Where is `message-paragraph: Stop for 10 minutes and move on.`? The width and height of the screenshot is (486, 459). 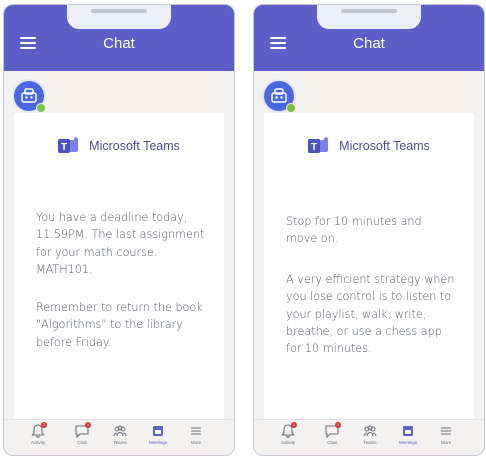
message-paragraph: Stop for 10 minutes and move on. is located at coordinates (354, 230).